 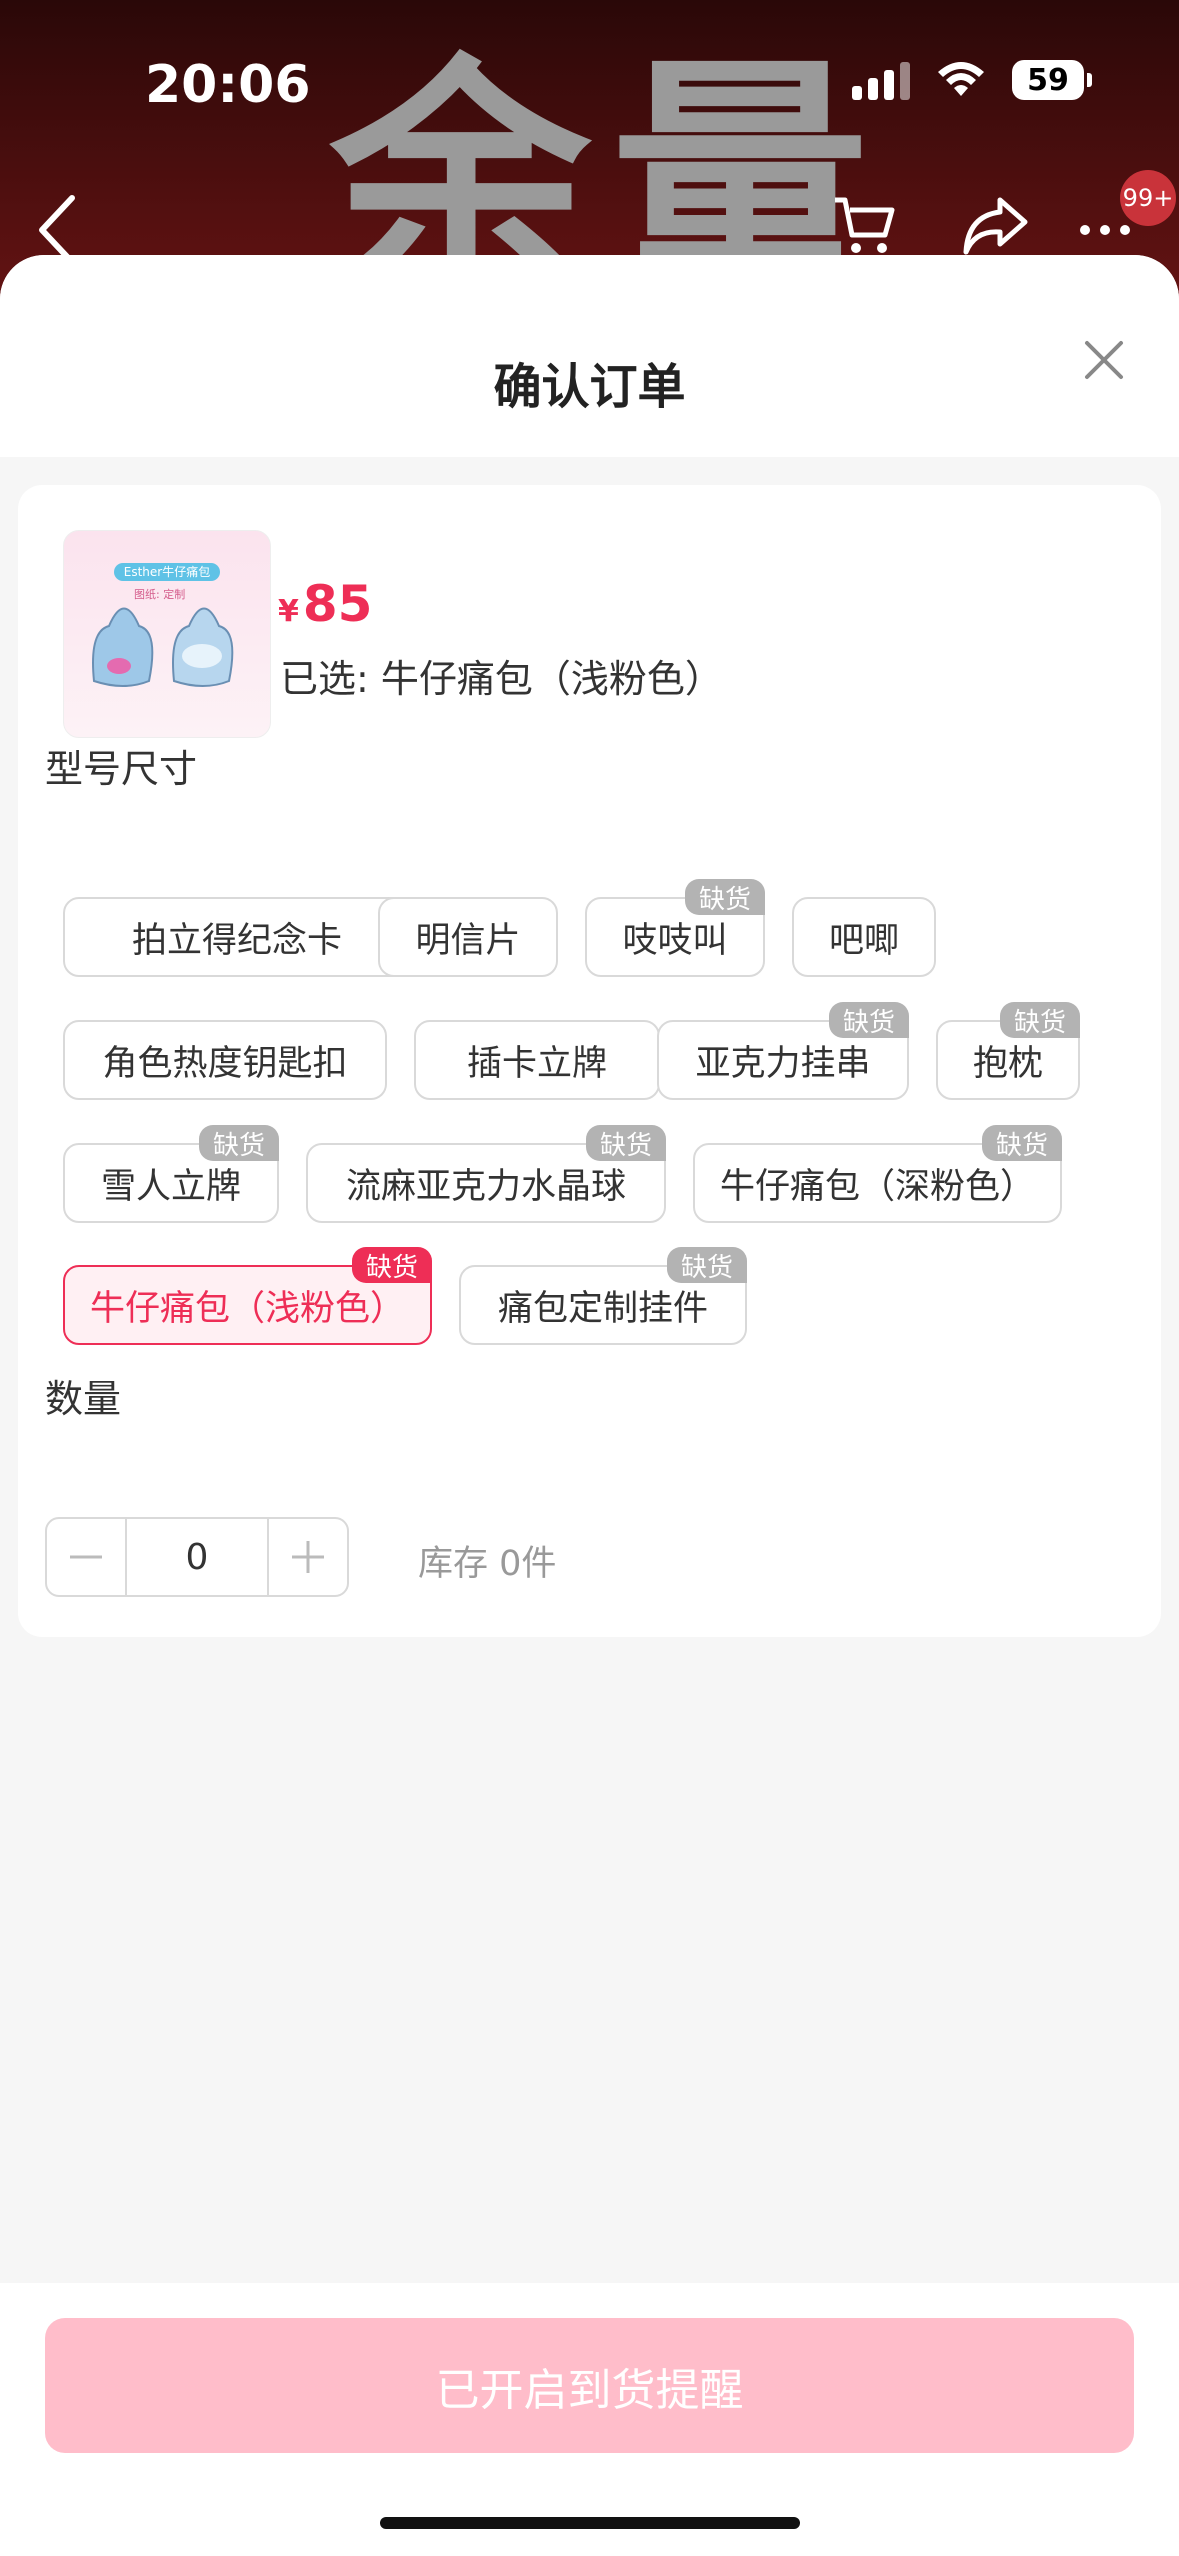 I want to click on option-chip: 插卡立牌, so click(x=537, y=1060).